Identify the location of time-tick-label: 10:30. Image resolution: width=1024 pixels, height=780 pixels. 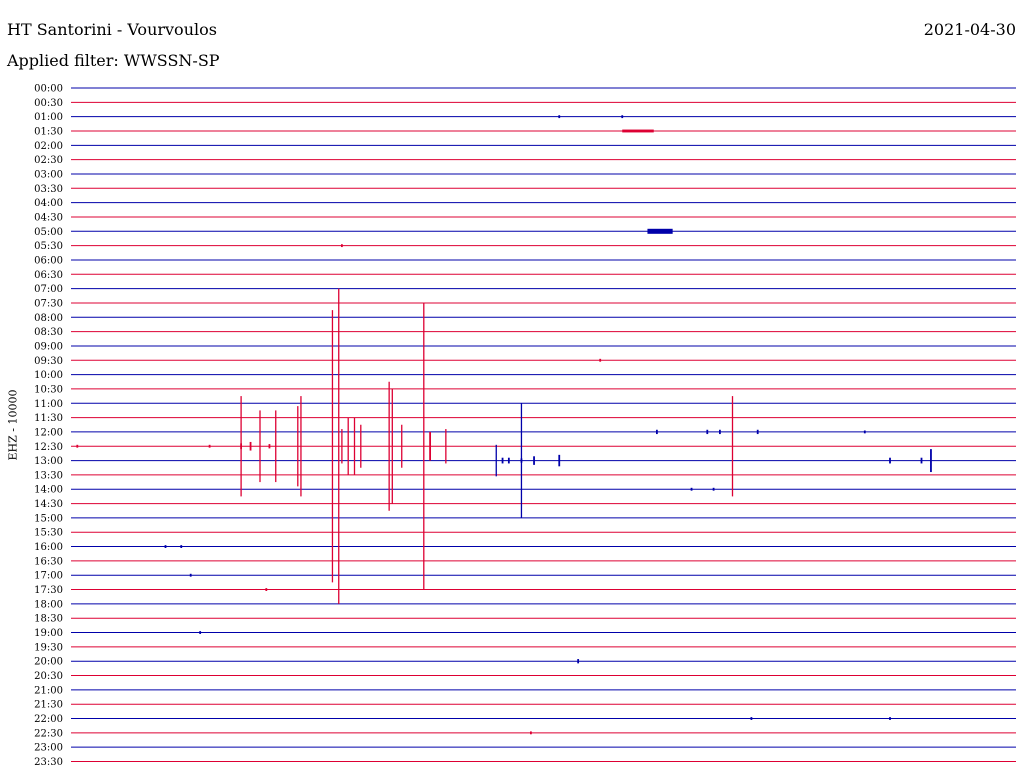
(48, 389).